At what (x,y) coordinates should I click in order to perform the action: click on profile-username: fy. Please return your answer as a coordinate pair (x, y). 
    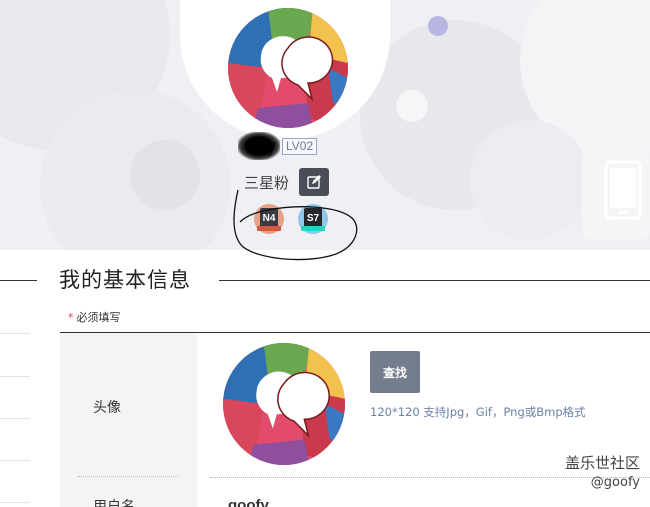
    Looking at the image, I should click on (259, 145).